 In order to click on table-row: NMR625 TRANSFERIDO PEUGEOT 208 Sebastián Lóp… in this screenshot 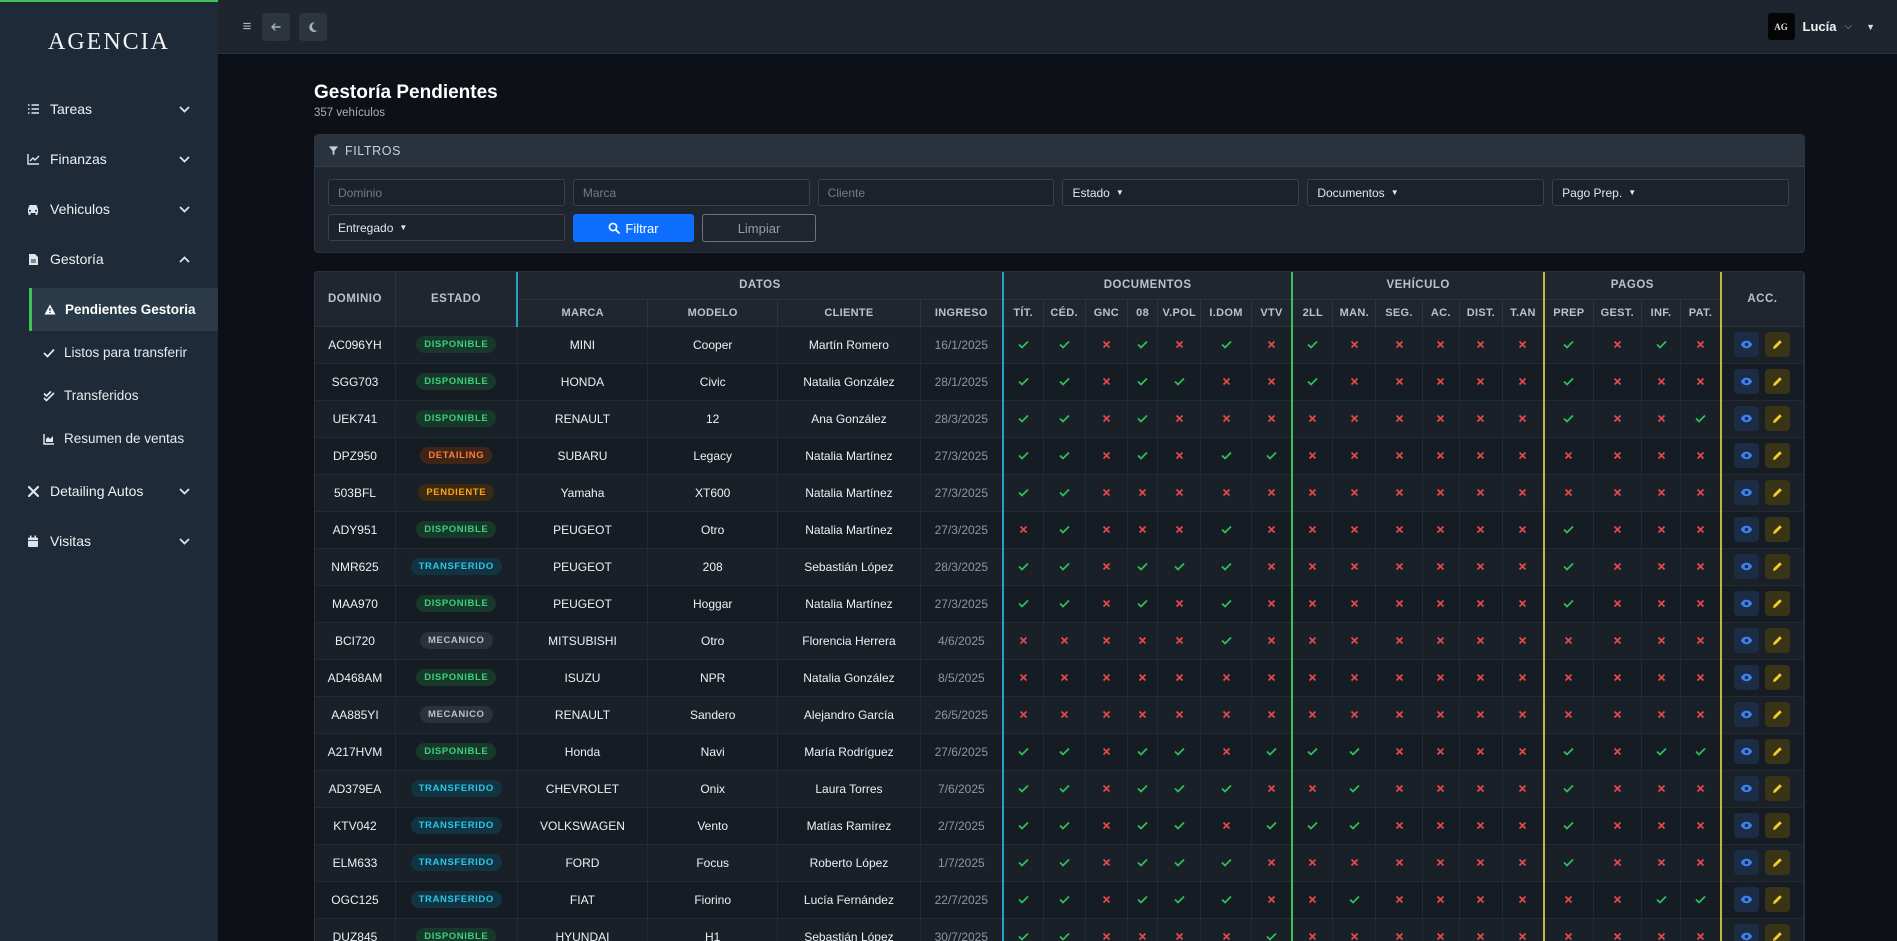, I will do `click(1059, 567)`.